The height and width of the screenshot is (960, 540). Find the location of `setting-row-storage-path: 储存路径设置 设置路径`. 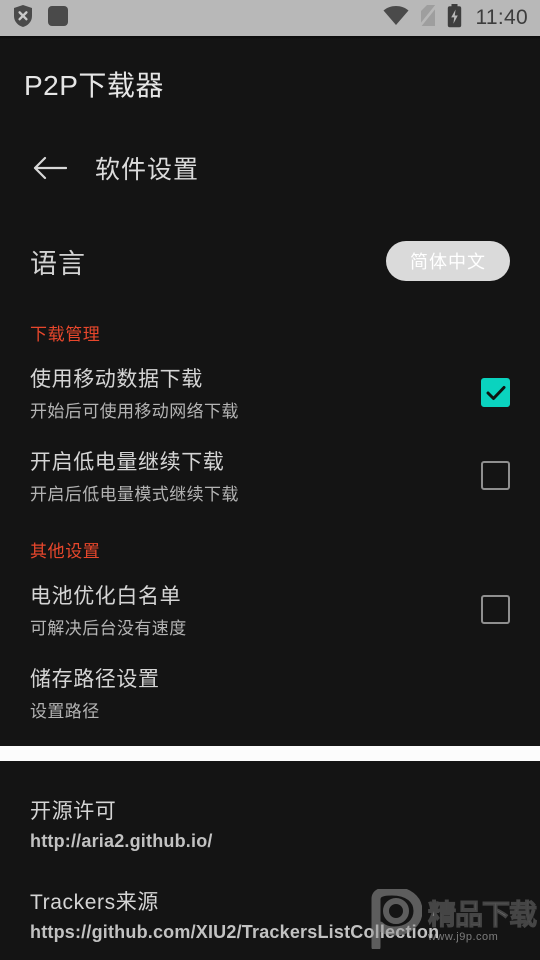

setting-row-storage-path: 储存路径设置 设置路径 is located at coordinates (270, 690).